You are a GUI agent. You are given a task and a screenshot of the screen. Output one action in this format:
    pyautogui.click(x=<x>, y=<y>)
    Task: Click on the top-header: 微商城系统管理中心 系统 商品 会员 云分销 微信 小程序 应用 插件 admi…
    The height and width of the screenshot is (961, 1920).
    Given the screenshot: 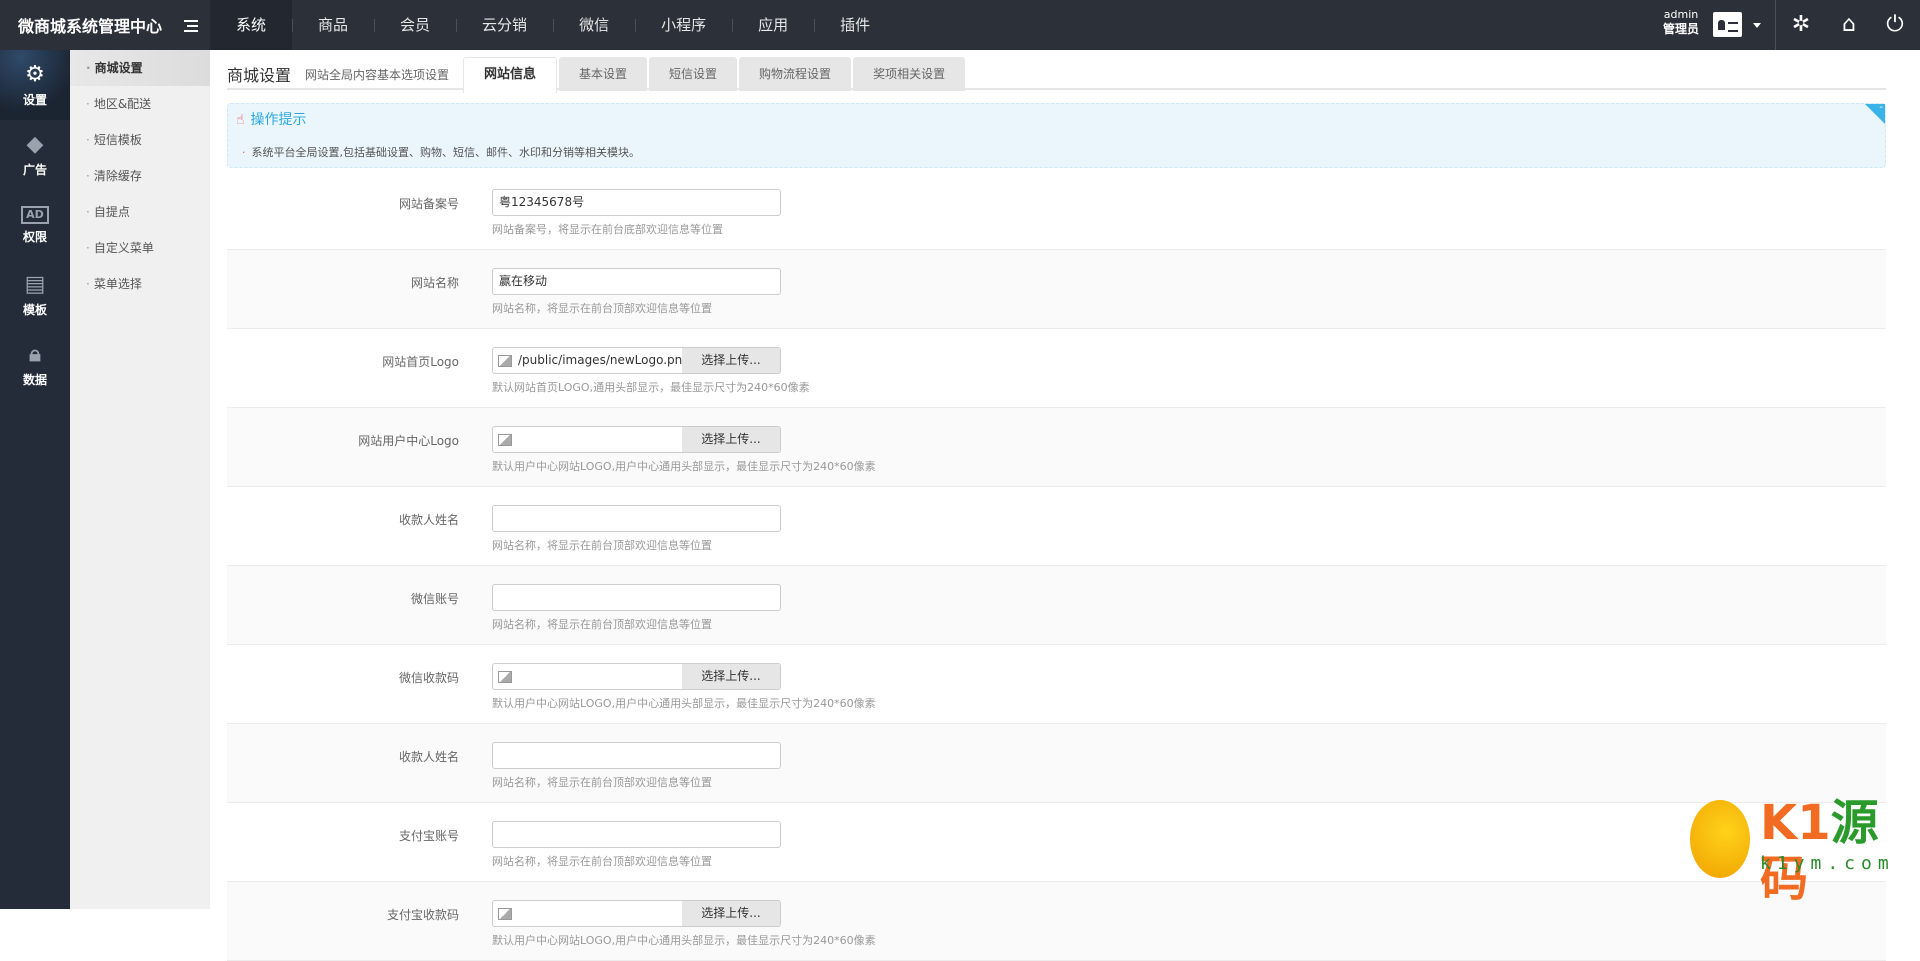 What is the action you would take?
    pyautogui.click(x=960, y=25)
    